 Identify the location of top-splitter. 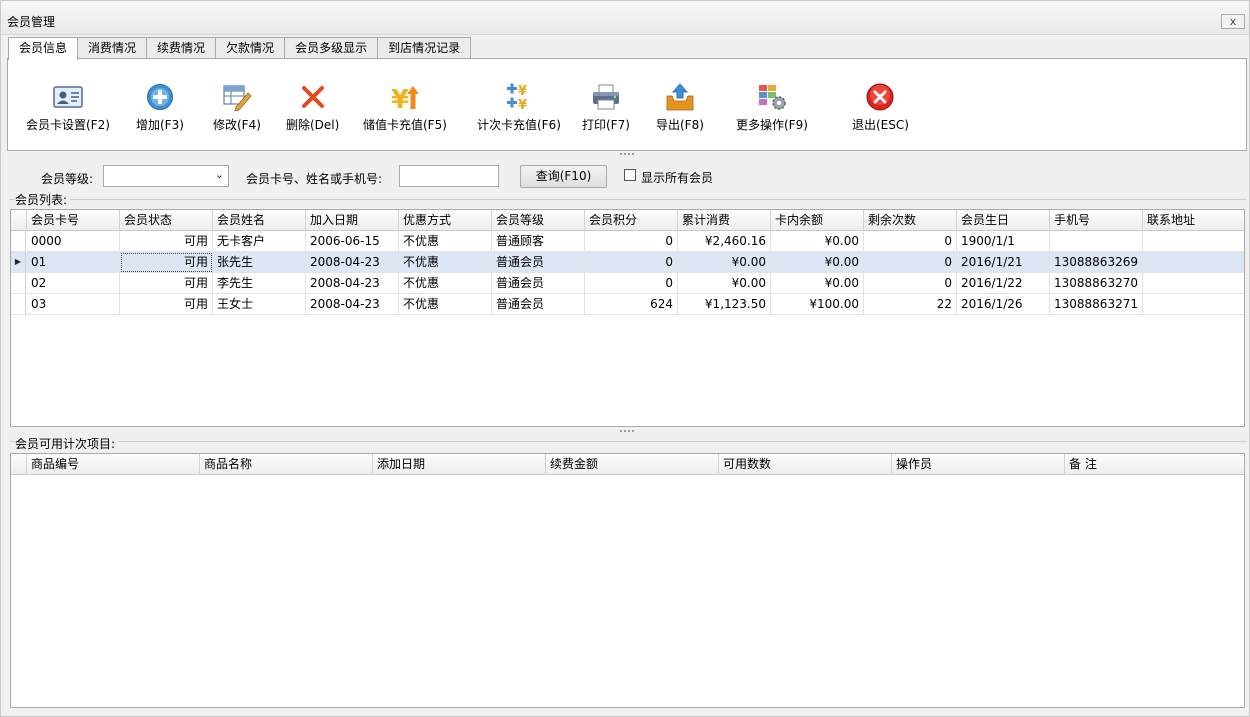
(627, 154).